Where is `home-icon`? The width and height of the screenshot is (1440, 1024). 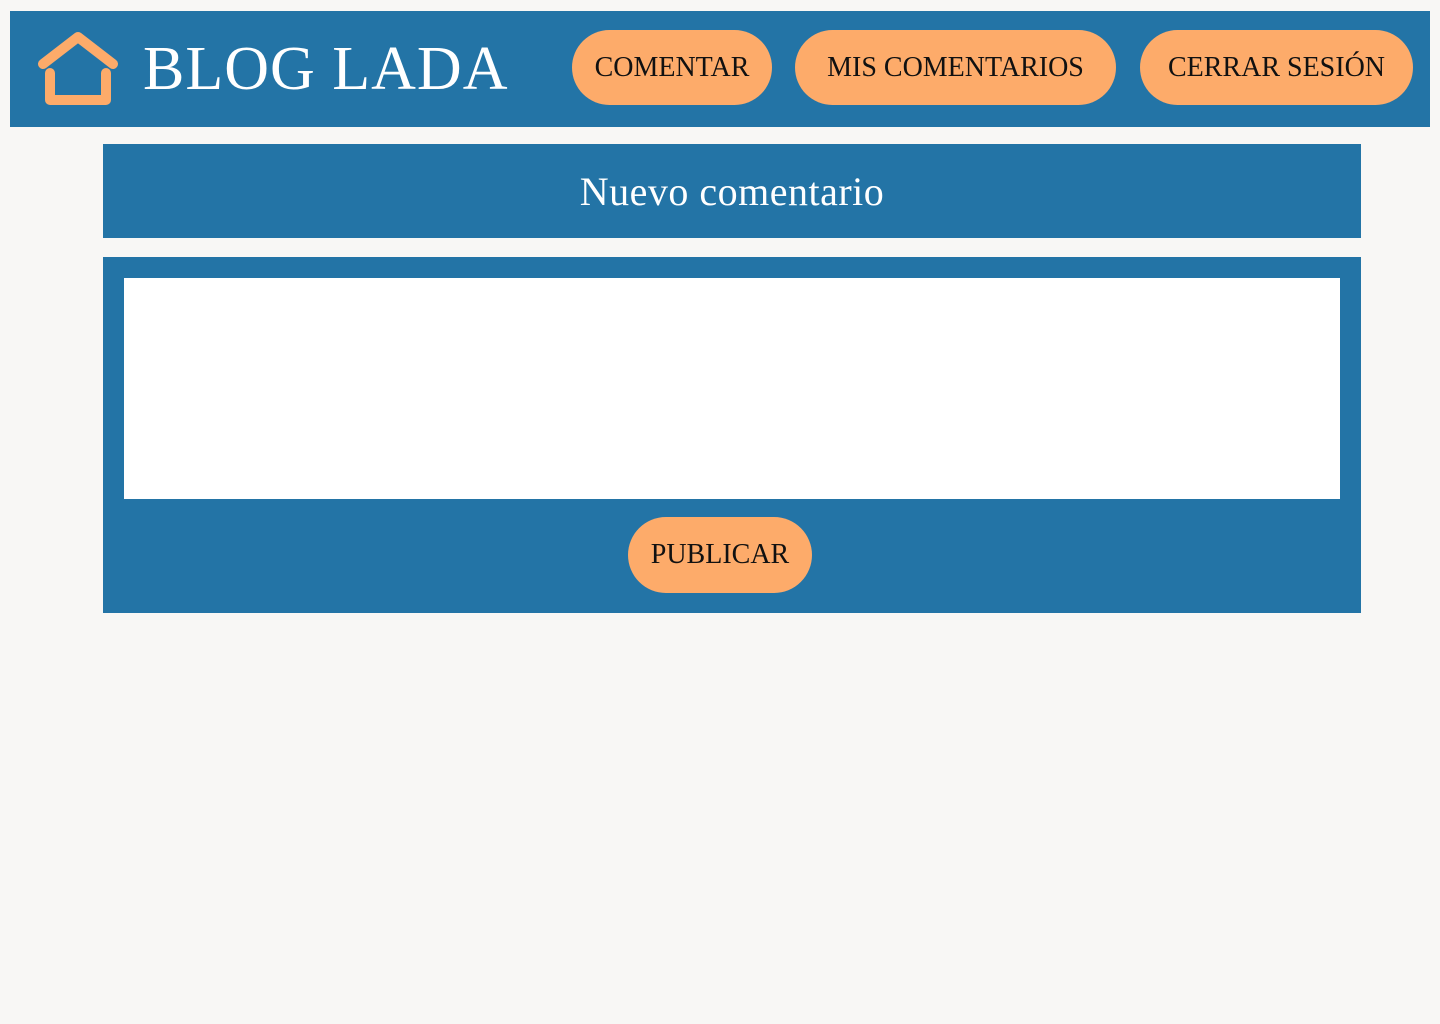
home-icon is located at coordinates (78, 69).